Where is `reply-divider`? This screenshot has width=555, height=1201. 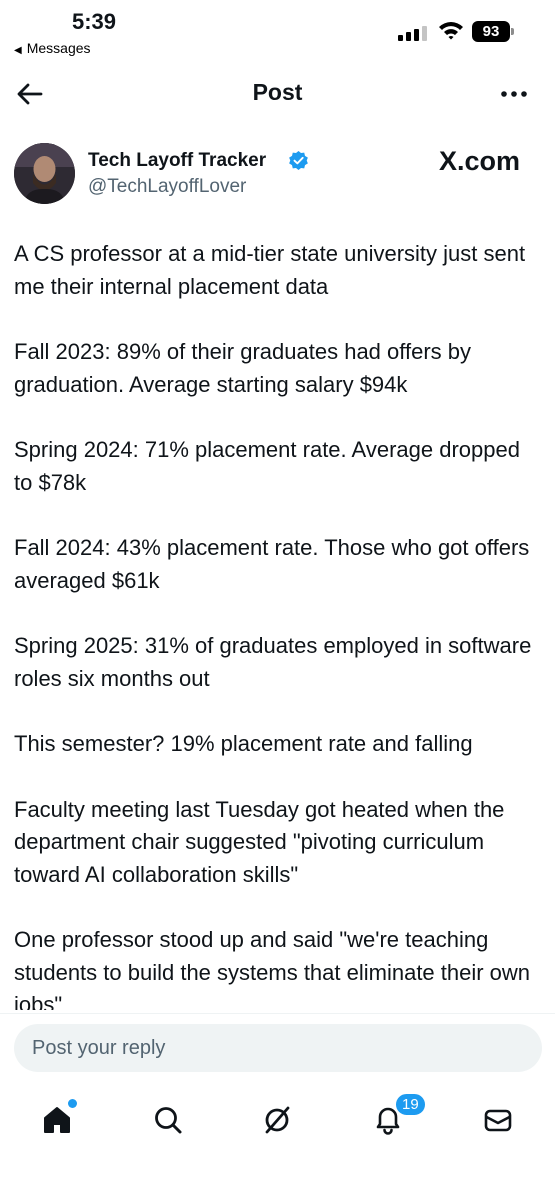
reply-divider is located at coordinates (277, 1013).